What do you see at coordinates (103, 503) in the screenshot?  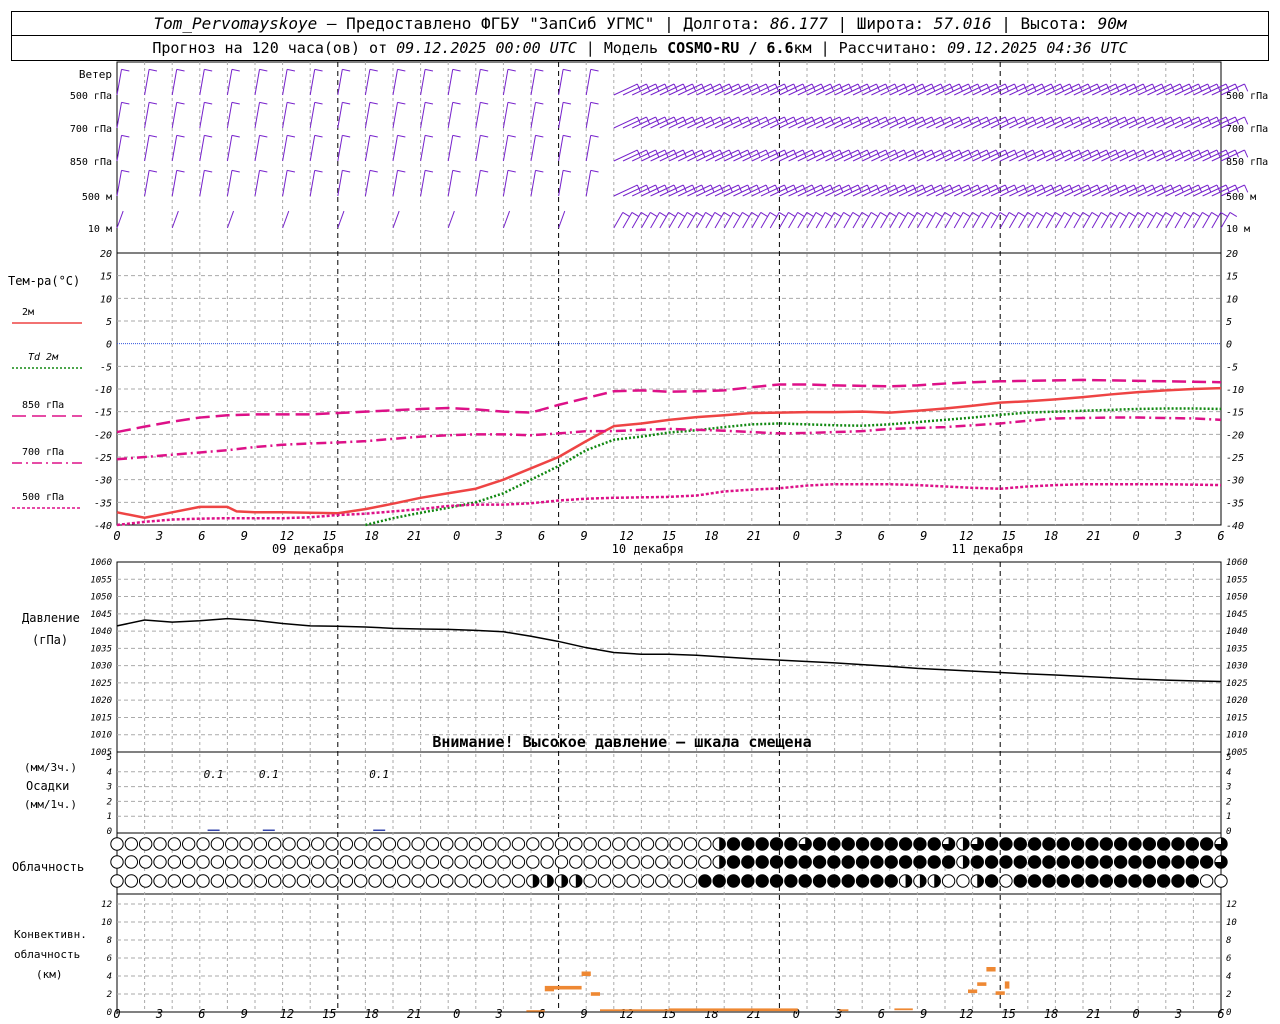 I see `temp-tick-left: -35` at bounding box center [103, 503].